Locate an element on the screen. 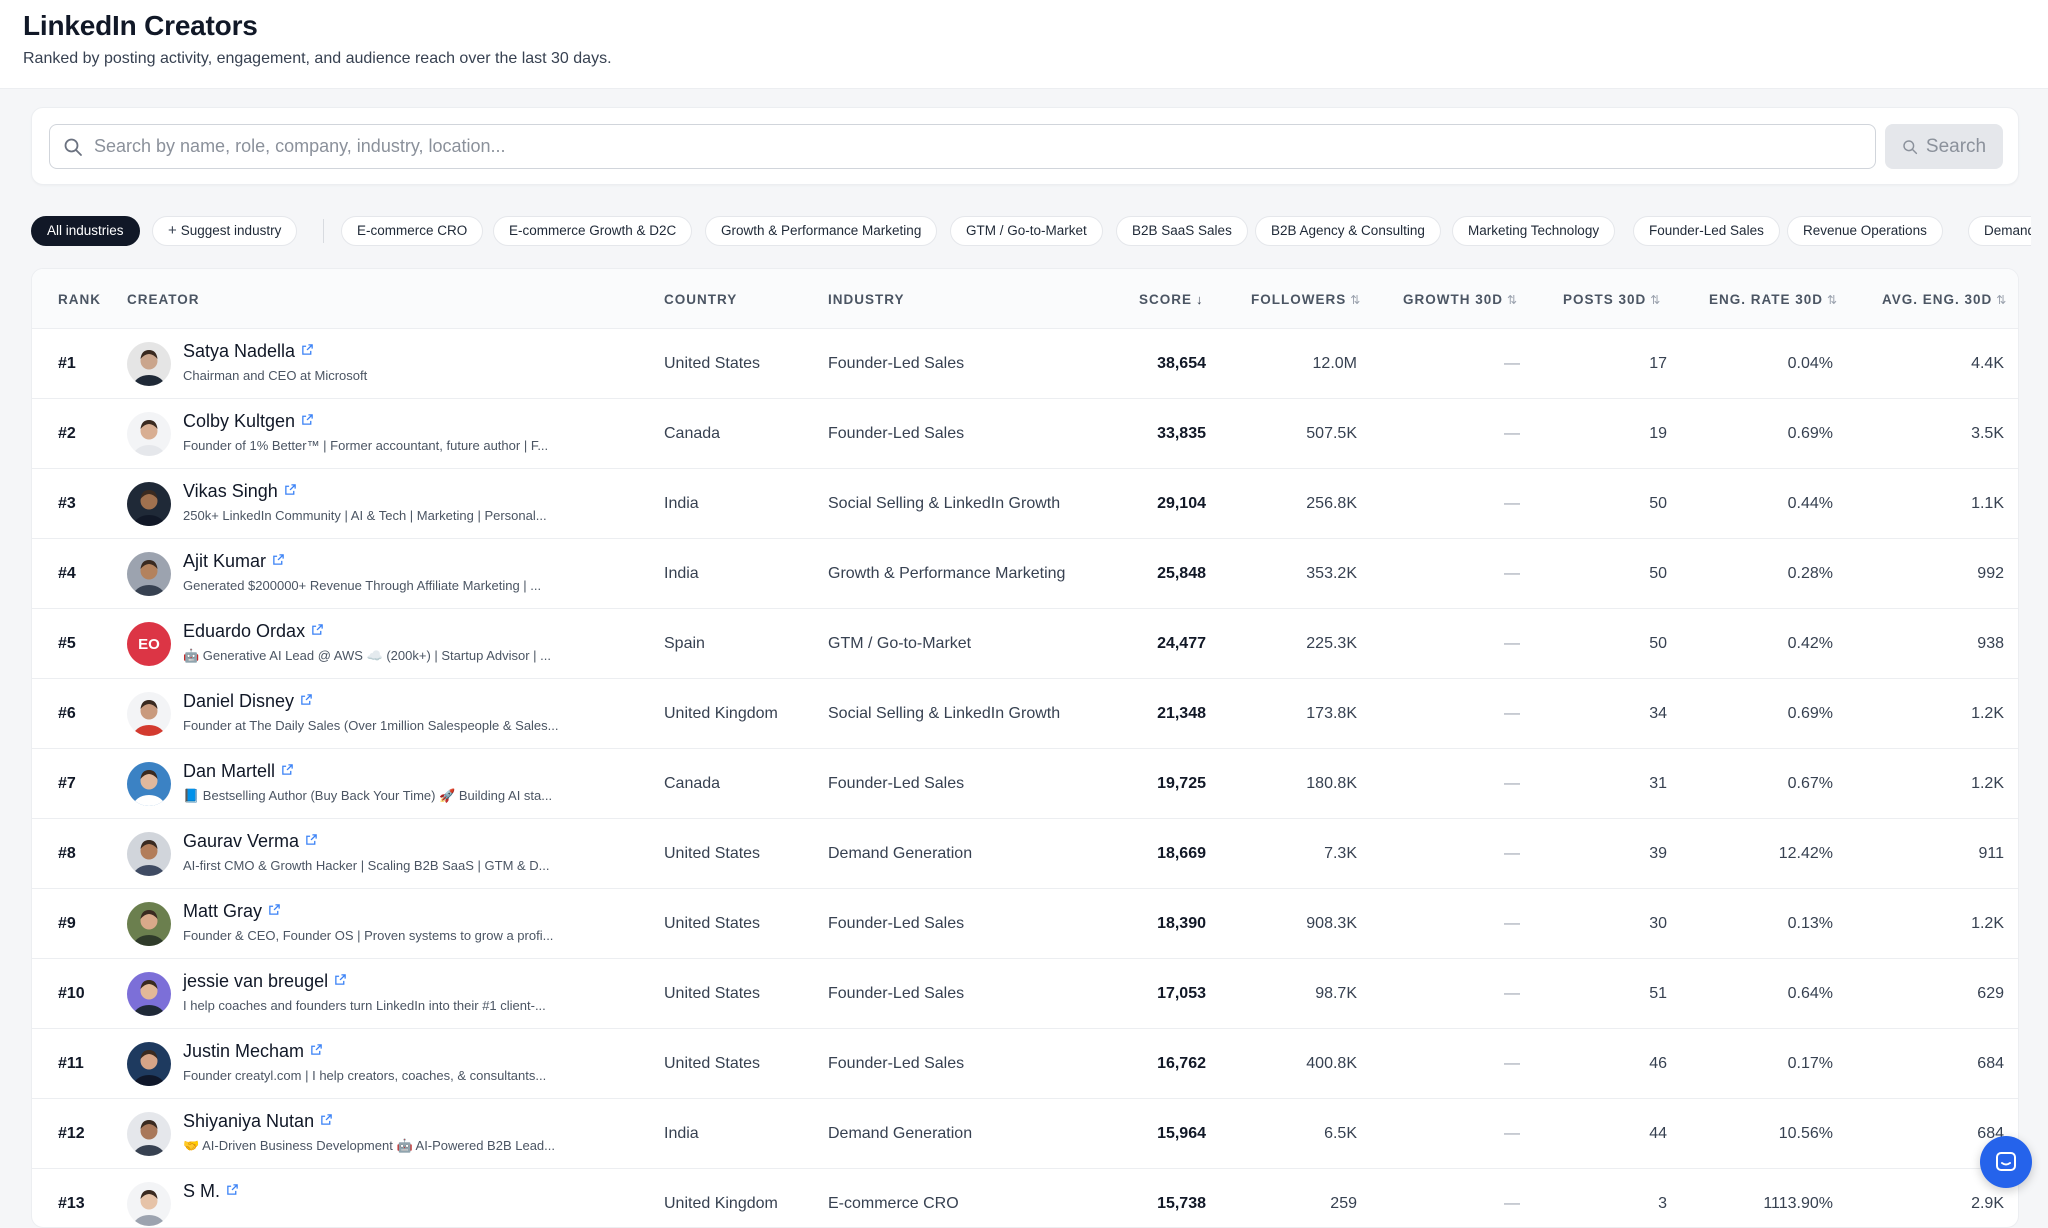 This screenshot has height=1228, width=2048. country: India is located at coordinates (681, 503).